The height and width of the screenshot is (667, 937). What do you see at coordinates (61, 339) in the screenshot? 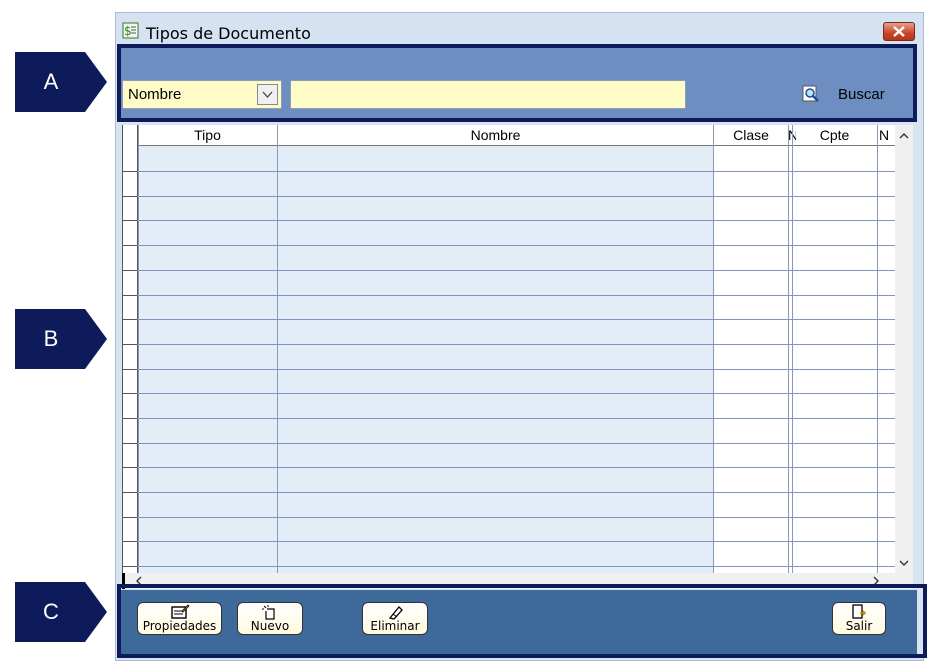
I see `callout-b: B` at bounding box center [61, 339].